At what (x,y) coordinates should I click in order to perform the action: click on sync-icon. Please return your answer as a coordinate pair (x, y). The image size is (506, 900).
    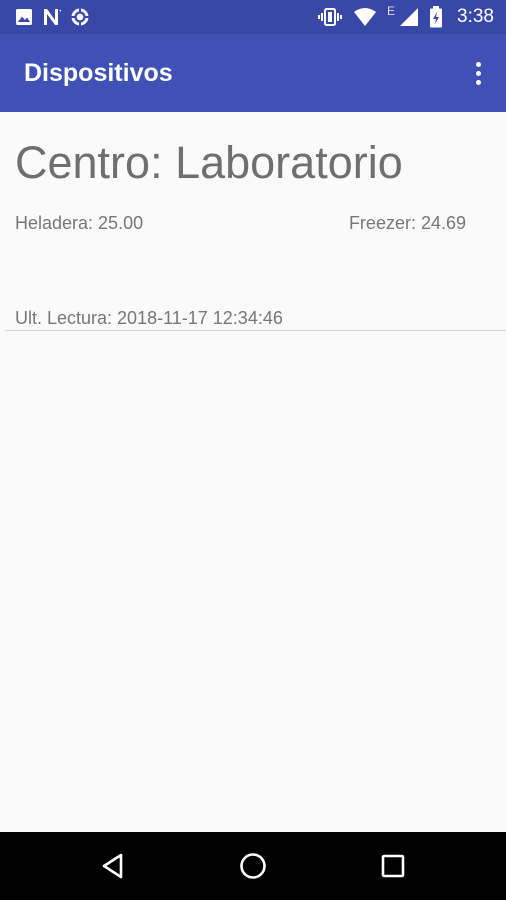
    Looking at the image, I should click on (80, 17).